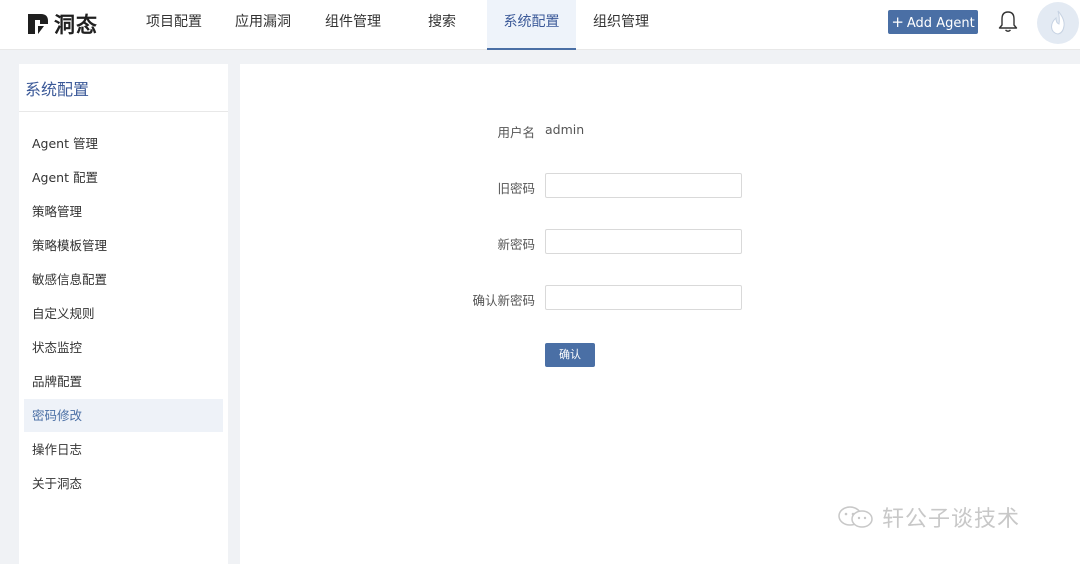 This screenshot has width=1080, height=564. I want to click on logo-icon, so click(38, 24).